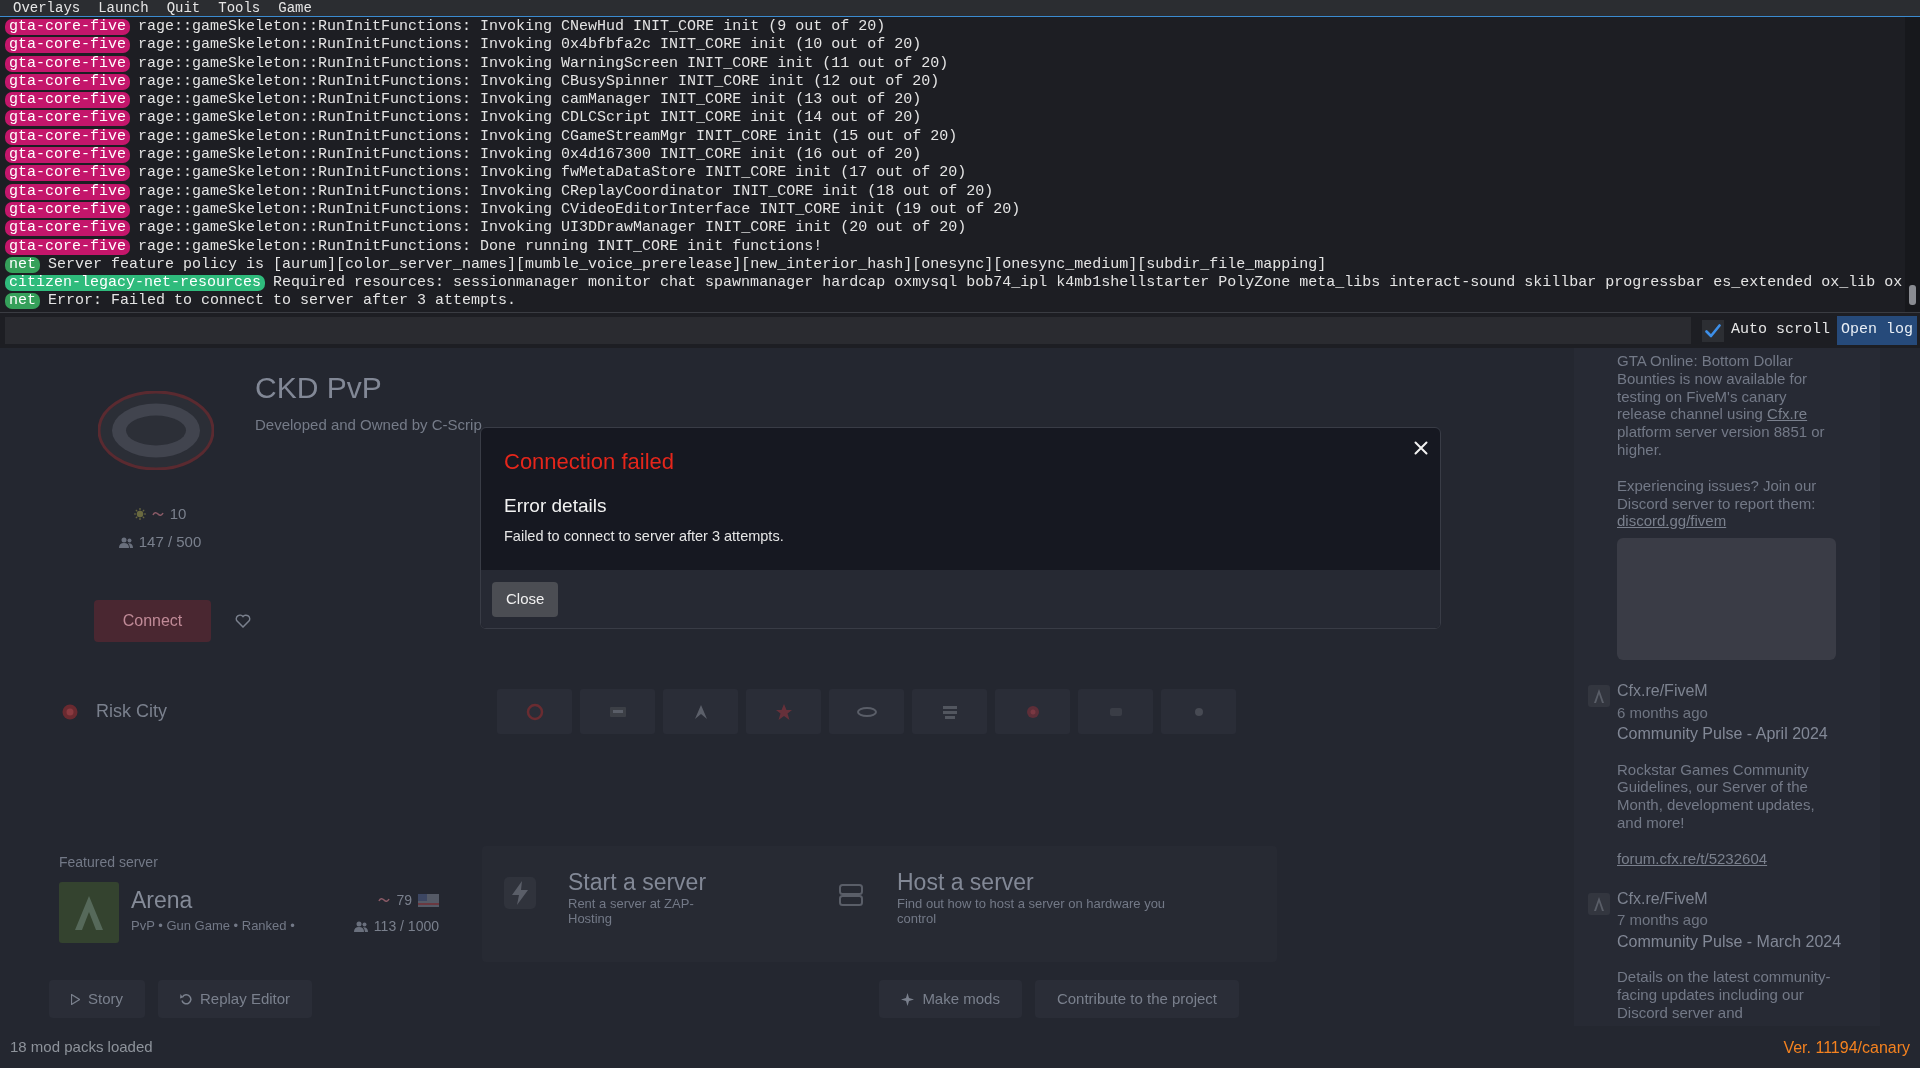 The height and width of the screenshot is (1068, 1920). Describe the element at coordinates (1663, 898) in the screenshot. I see `post-author: Cfx.re/FiveM` at that location.